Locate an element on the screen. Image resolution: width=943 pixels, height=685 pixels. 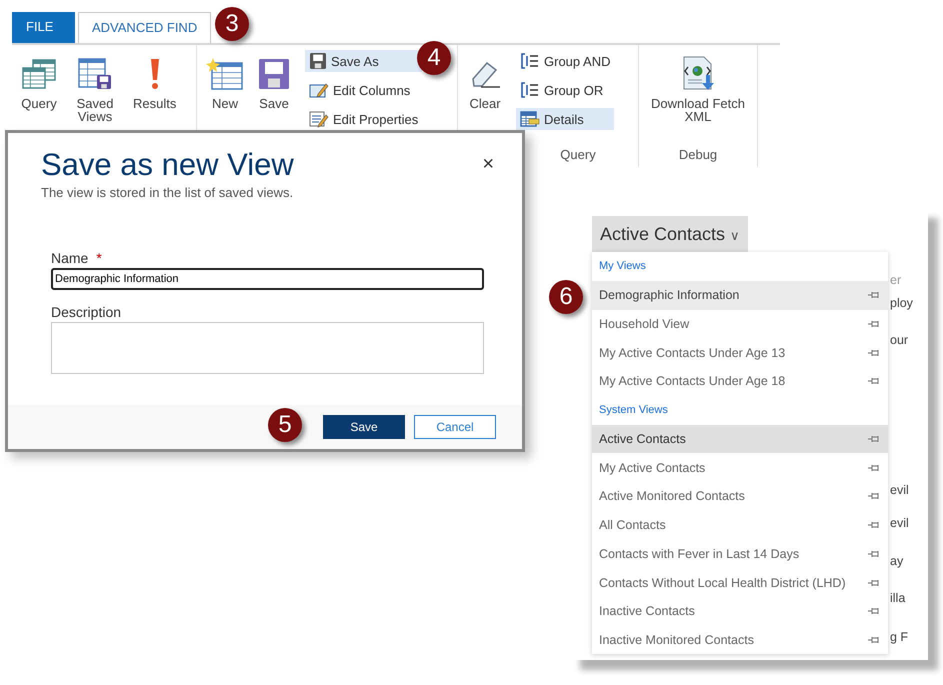
view-item: Active Monitored Contacts is located at coordinates (740, 496).